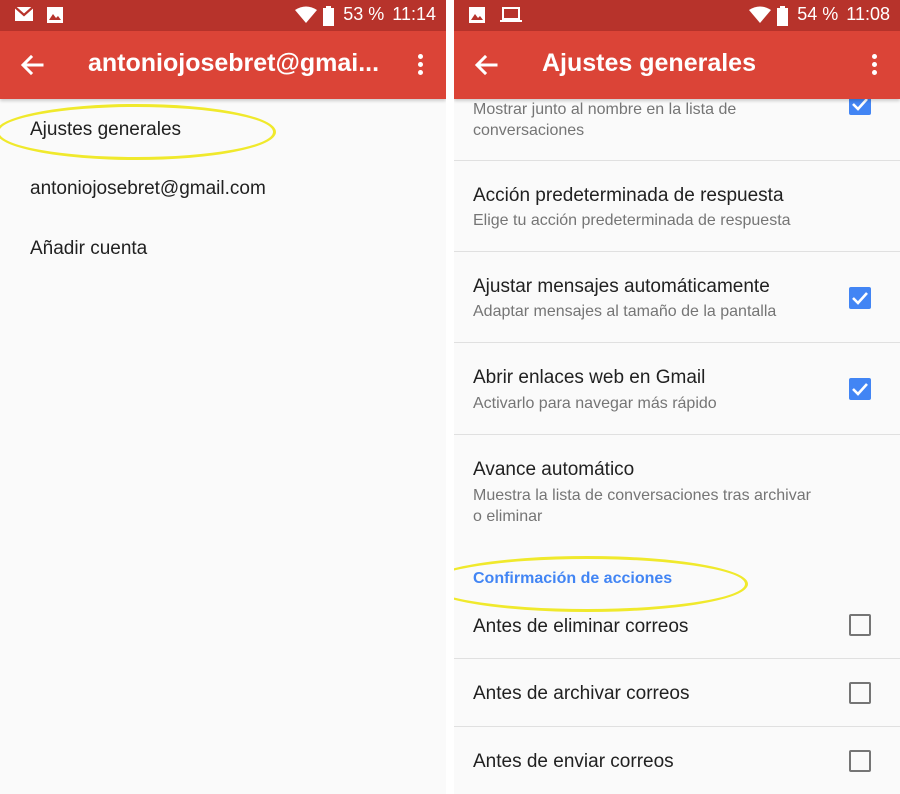 The height and width of the screenshot is (794, 900). Describe the element at coordinates (554, 469) in the screenshot. I see `setting-title: Avance automático` at that location.